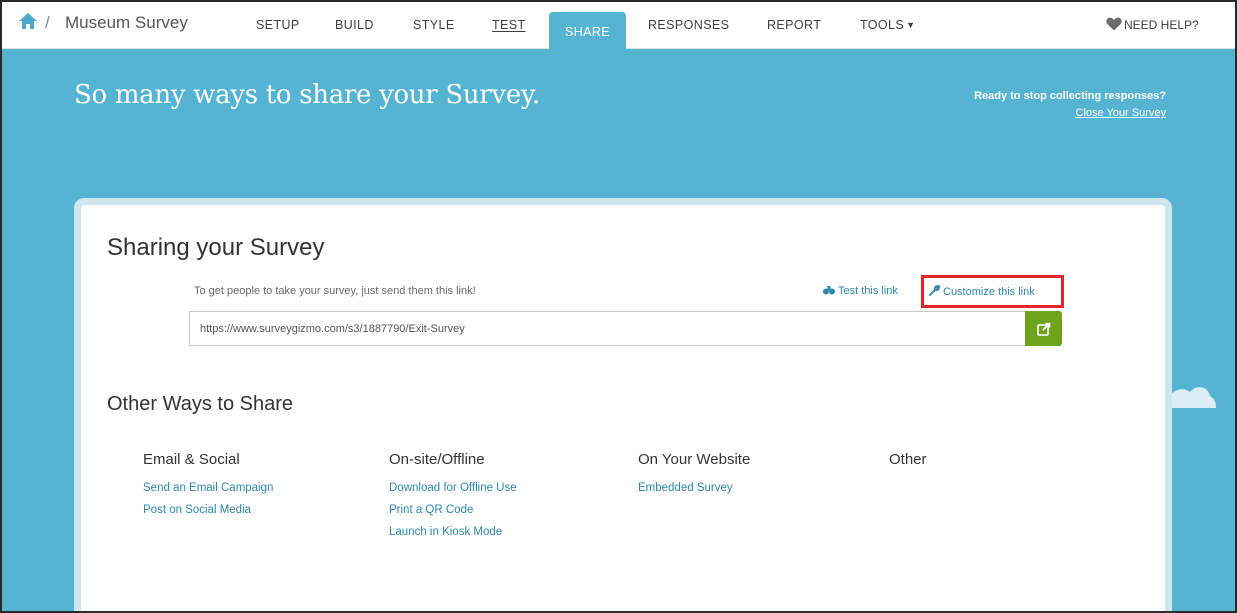  I want to click on tab-test: TEST, so click(509, 25).